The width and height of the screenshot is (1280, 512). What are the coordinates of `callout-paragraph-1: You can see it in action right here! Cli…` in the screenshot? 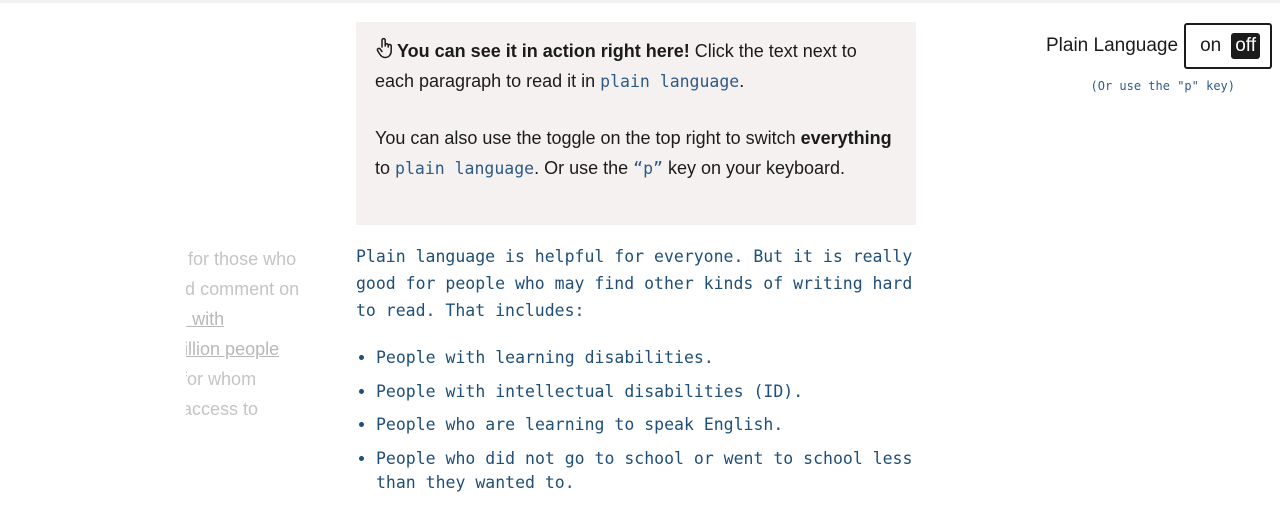 It's located at (636, 66).